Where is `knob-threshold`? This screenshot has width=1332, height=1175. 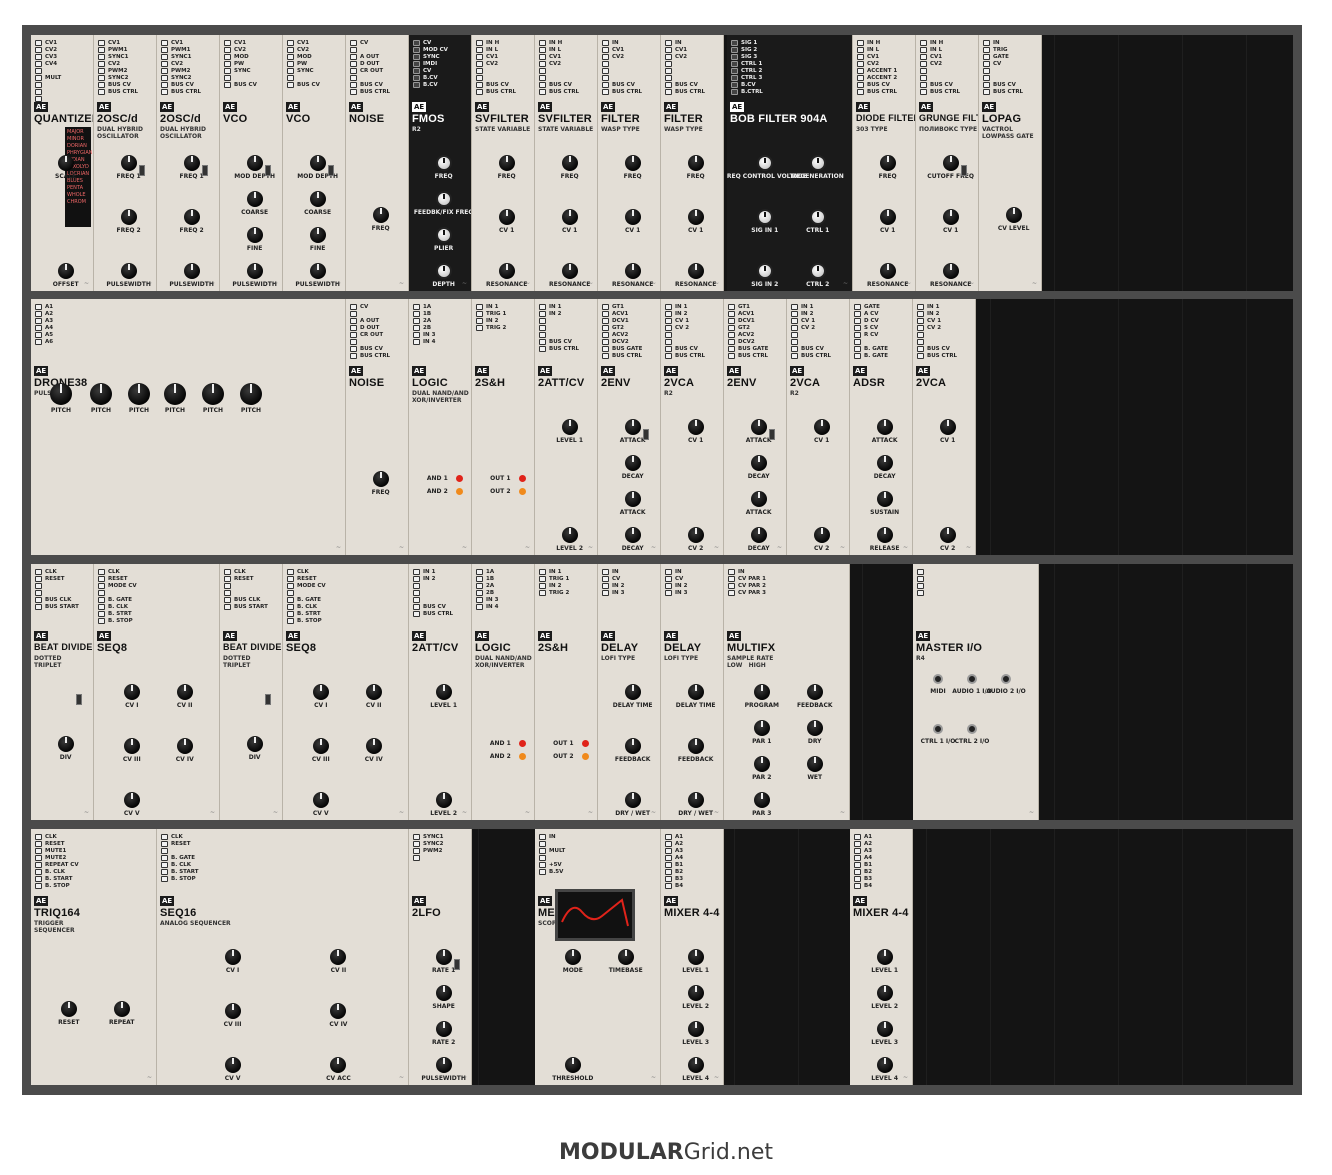 knob-threshold is located at coordinates (572, 1065).